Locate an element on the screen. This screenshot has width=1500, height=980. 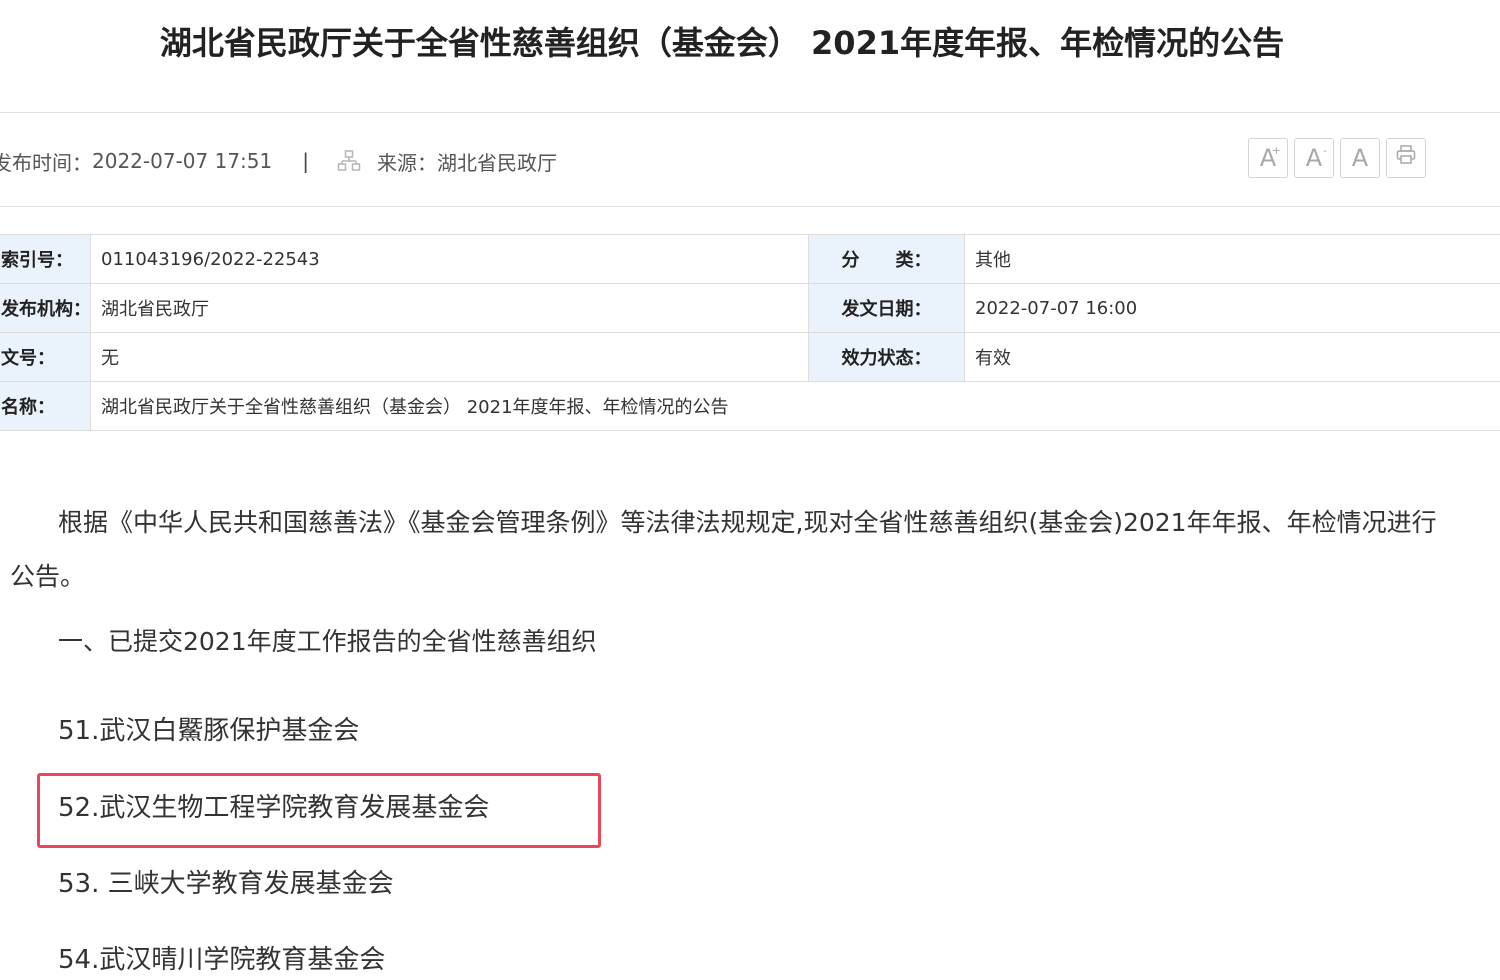
font-default-label: A is located at coordinates (1360, 158).